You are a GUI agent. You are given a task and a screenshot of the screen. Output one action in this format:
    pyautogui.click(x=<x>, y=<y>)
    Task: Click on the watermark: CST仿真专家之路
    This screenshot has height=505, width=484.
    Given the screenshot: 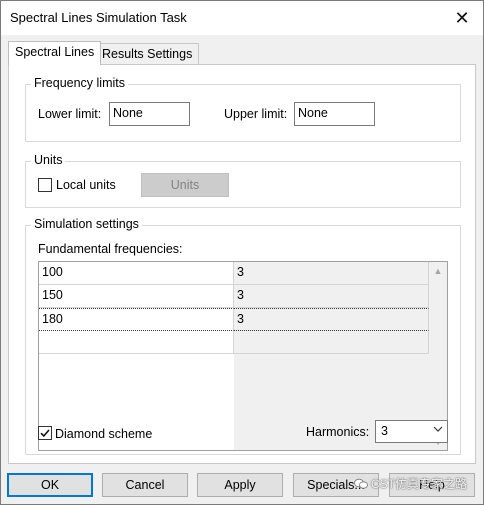 What is the action you would take?
    pyautogui.click(x=410, y=483)
    